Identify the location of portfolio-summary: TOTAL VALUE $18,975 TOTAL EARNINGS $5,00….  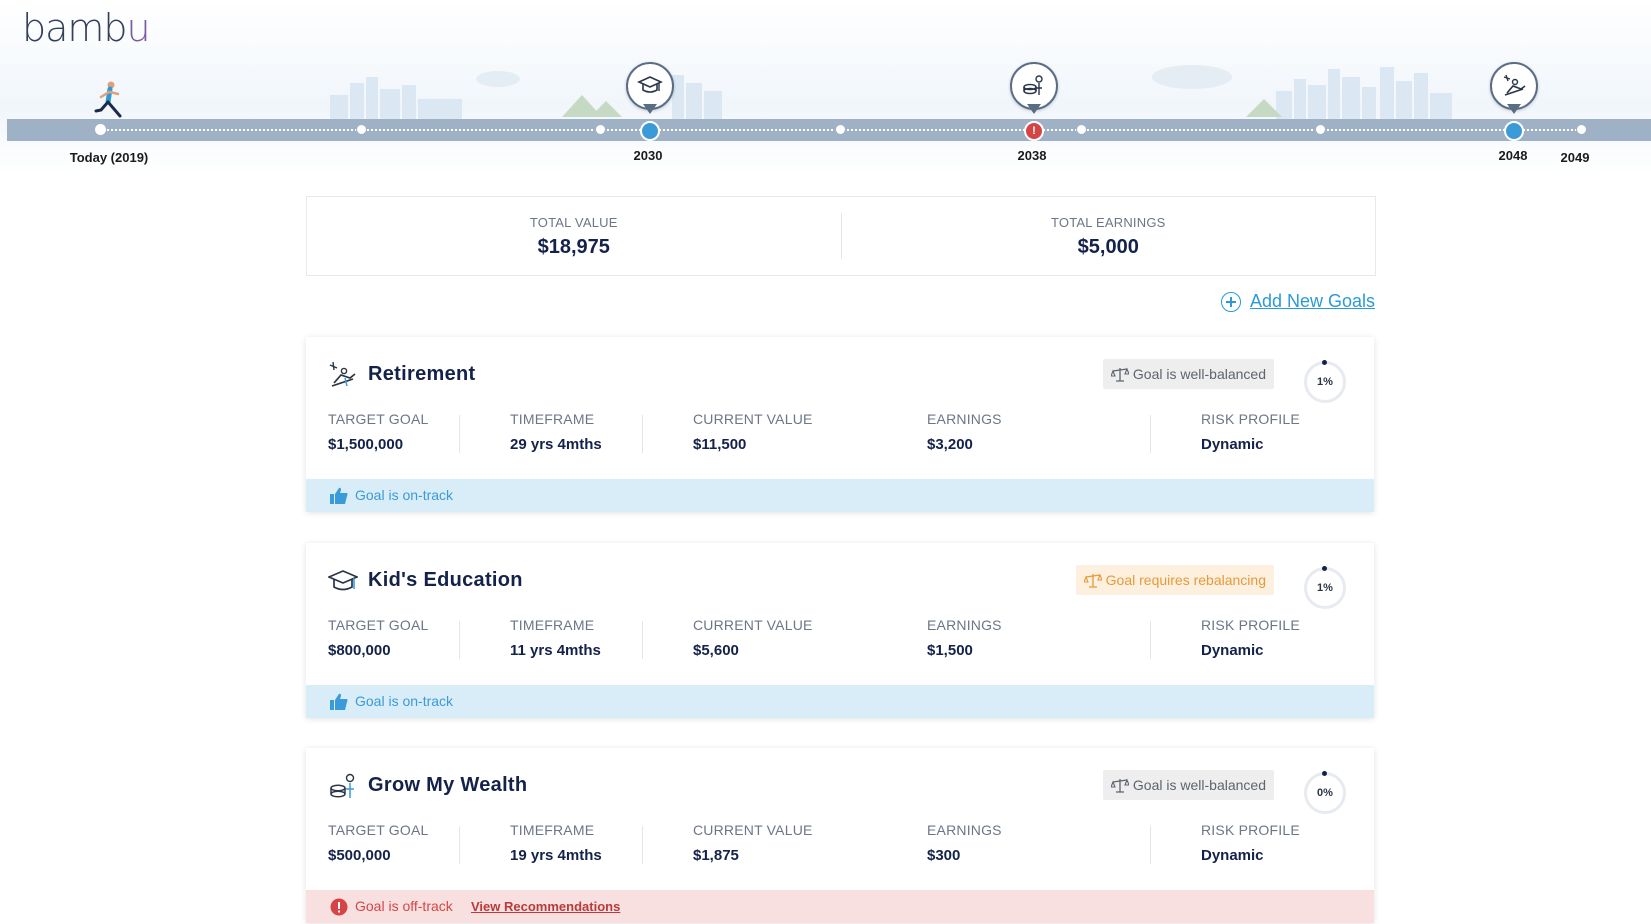
(841, 236).